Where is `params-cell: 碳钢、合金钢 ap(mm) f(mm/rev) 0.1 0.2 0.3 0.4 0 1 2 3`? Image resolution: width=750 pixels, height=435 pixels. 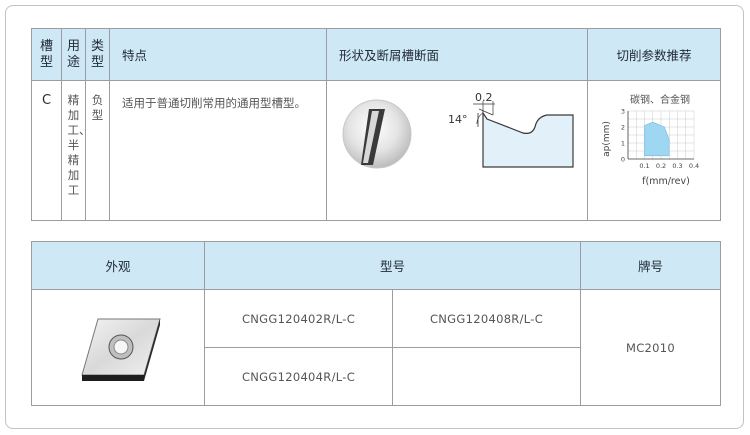 params-cell: 碳钢、合金钢 ap(mm) f(mm/rev) 0.1 0.2 0.3 0.4 0 1 2 3 is located at coordinates (654, 150).